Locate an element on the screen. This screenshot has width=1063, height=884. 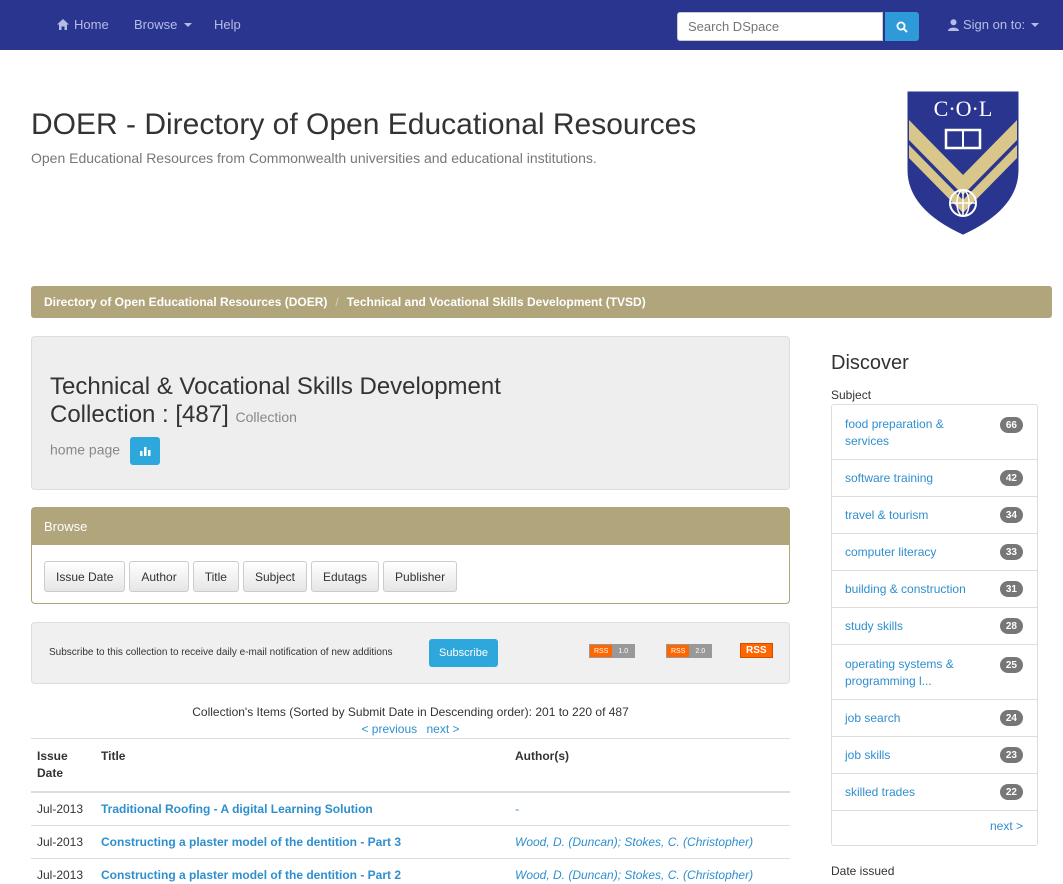
bar-chart-icon is located at coordinates (145, 451).